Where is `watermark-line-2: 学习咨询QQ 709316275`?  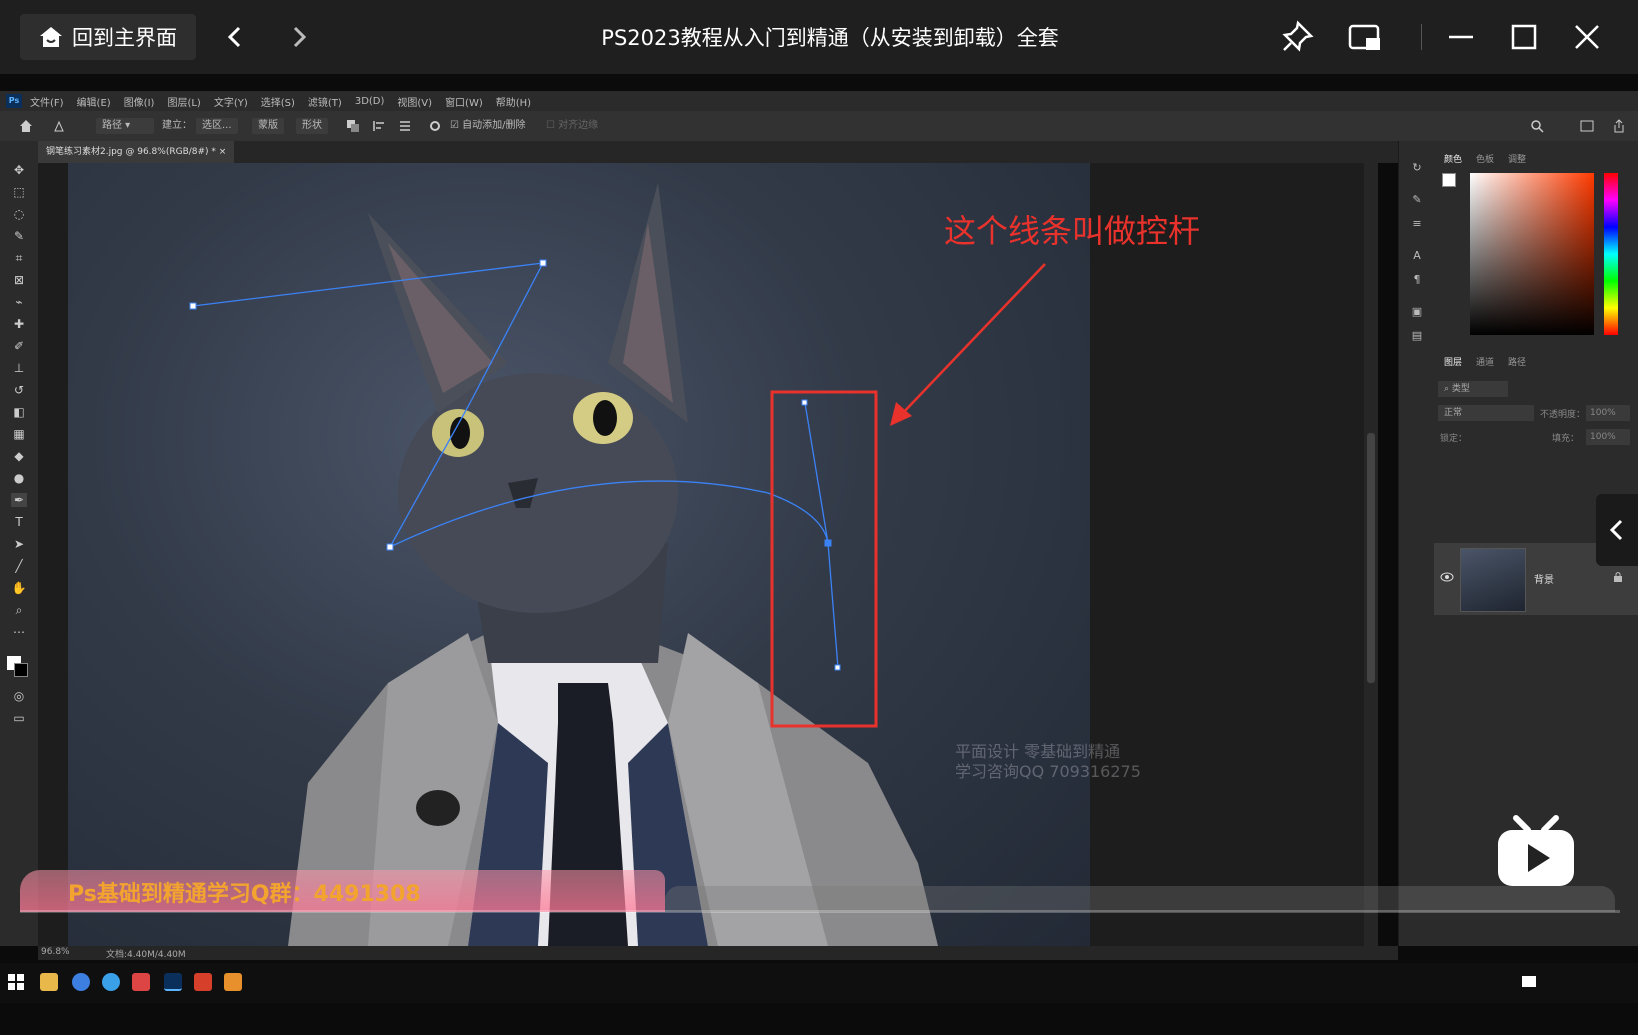 watermark-line-2: 学习咨询QQ 709316275 is located at coordinates (1048, 771).